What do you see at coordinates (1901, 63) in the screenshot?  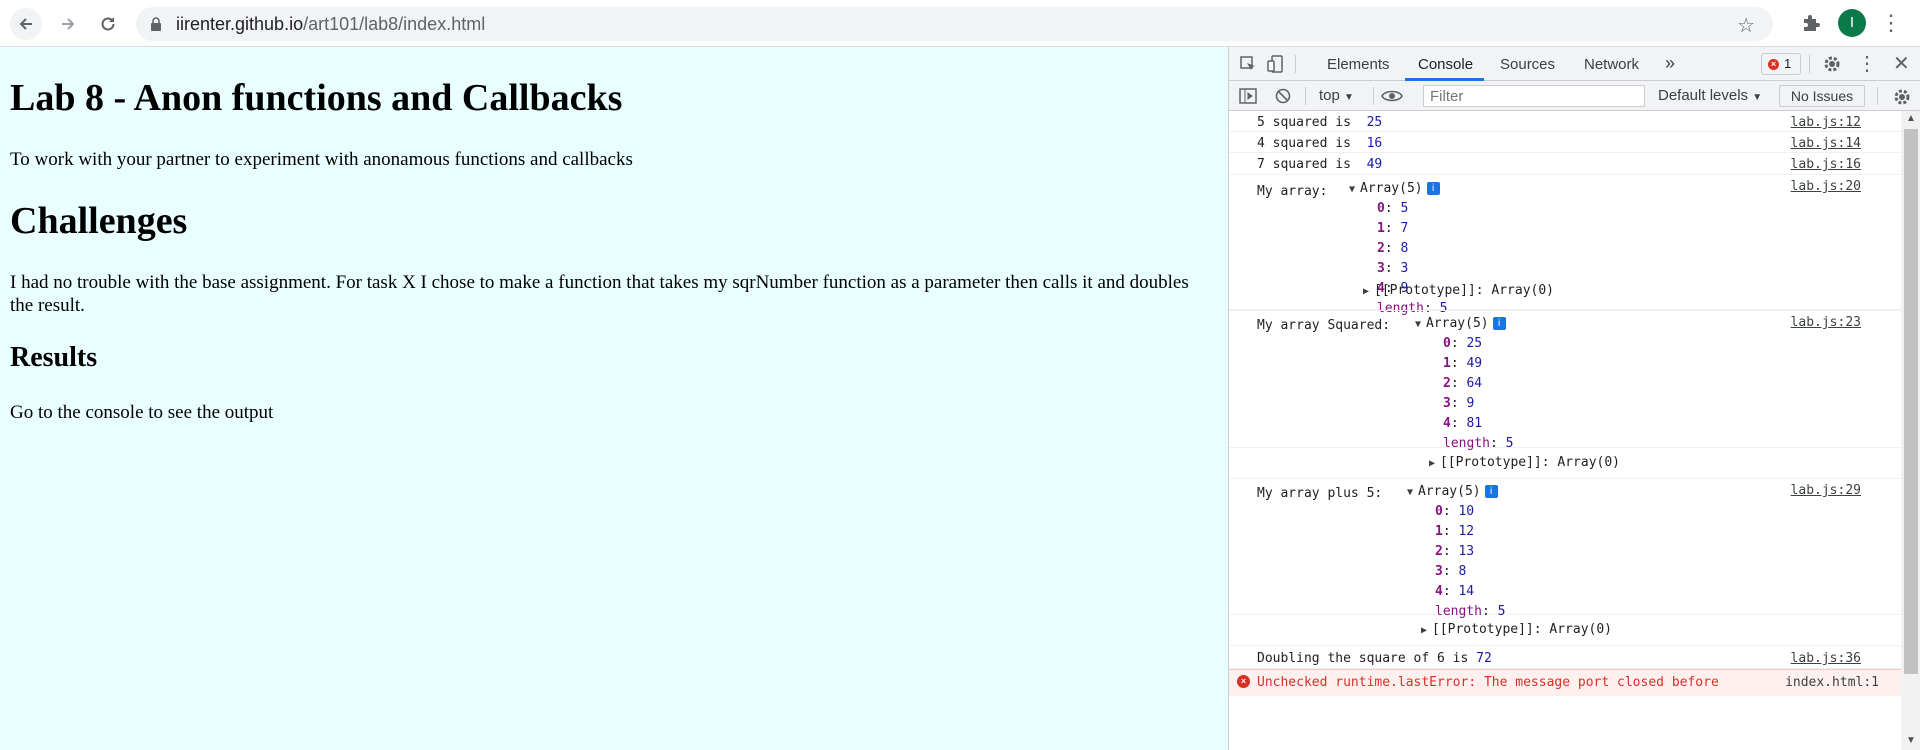 I see `close-devtools-icon: ✕` at bounding box center [1901, 63].